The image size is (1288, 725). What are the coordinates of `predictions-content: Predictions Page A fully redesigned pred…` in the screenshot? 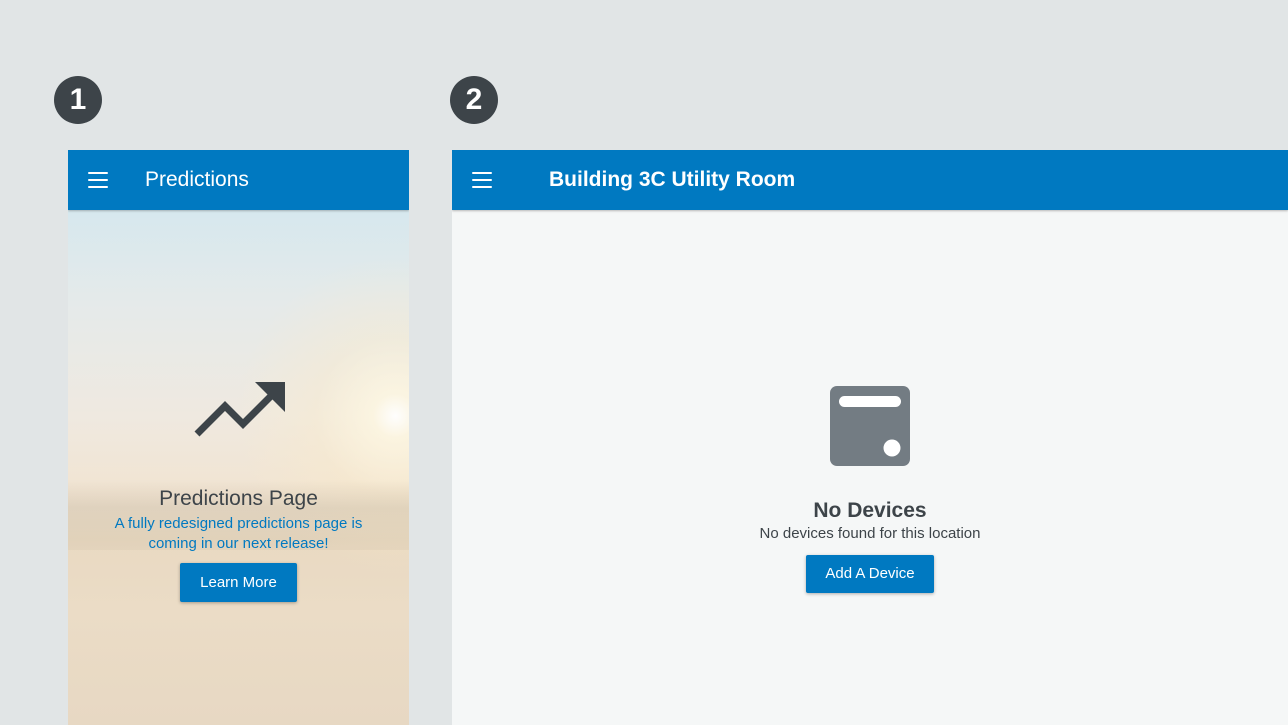 It's located at (238, 492).